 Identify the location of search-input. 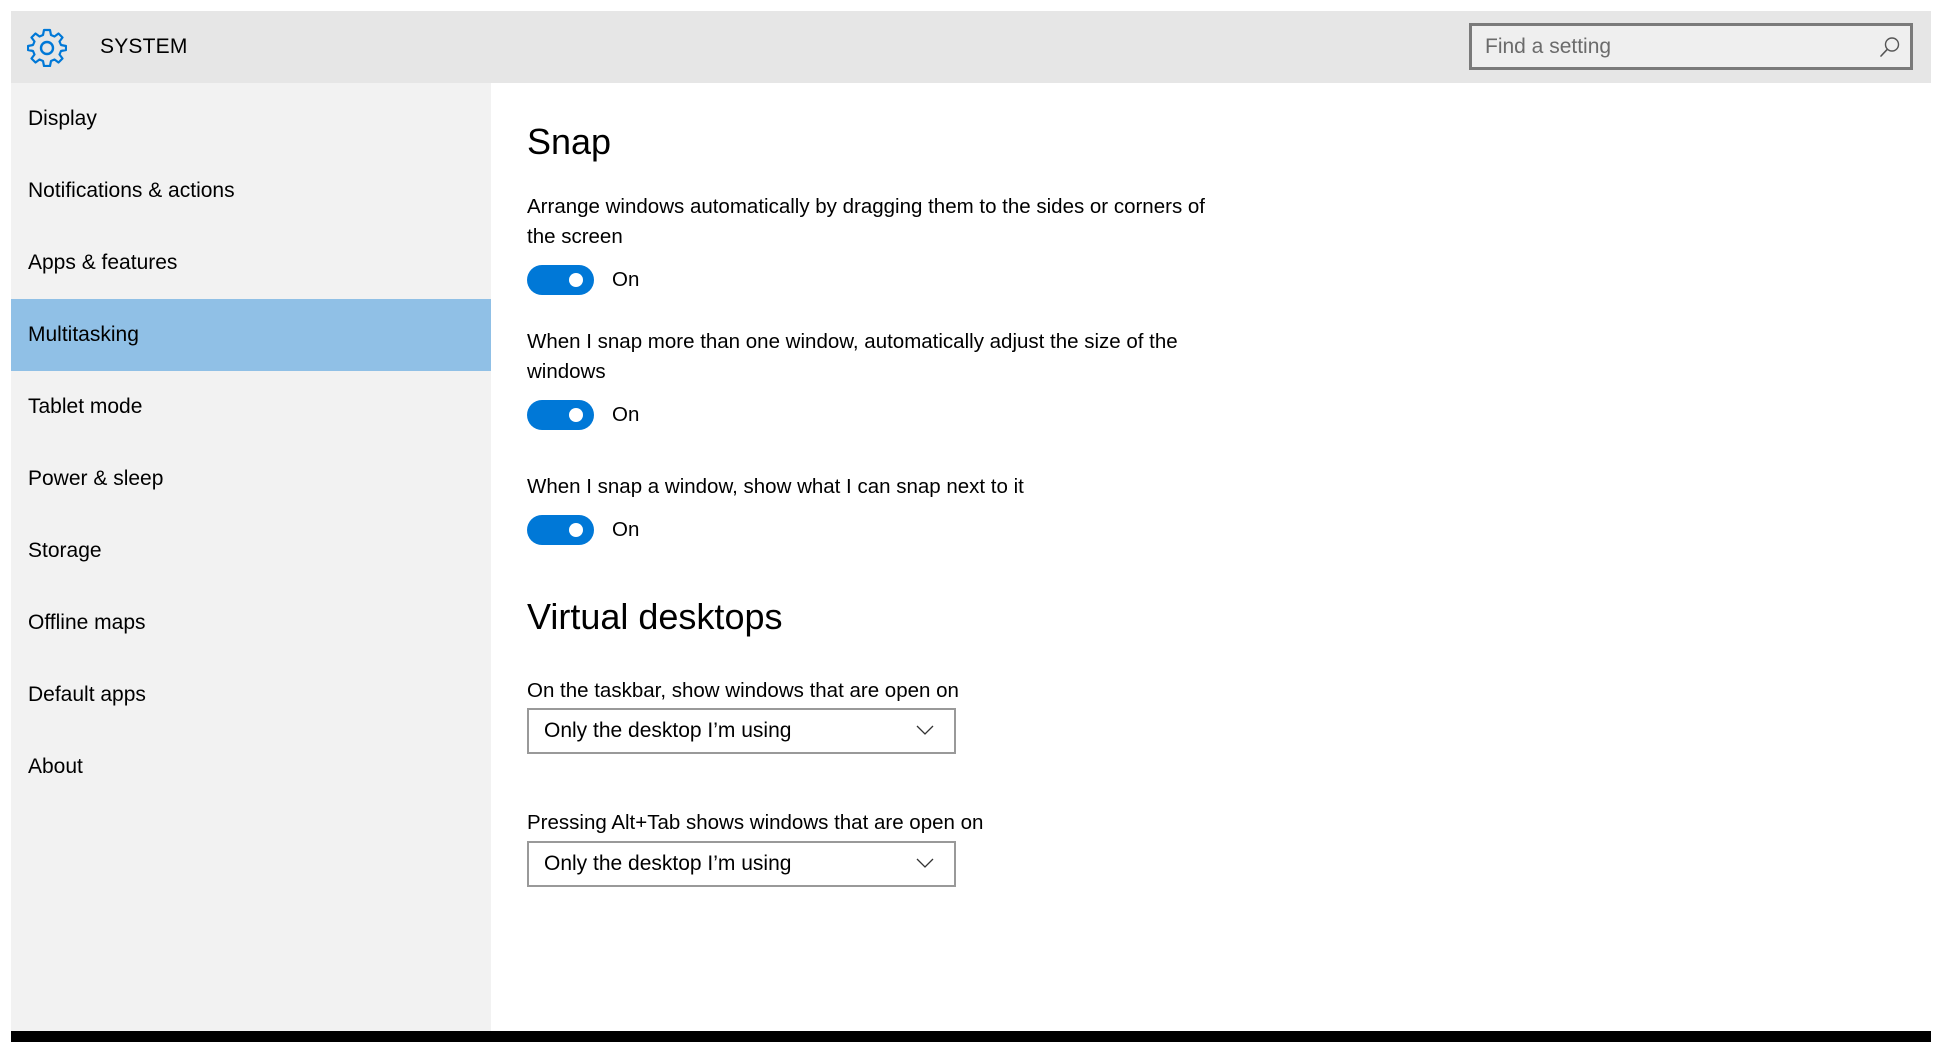
(1668, 46).